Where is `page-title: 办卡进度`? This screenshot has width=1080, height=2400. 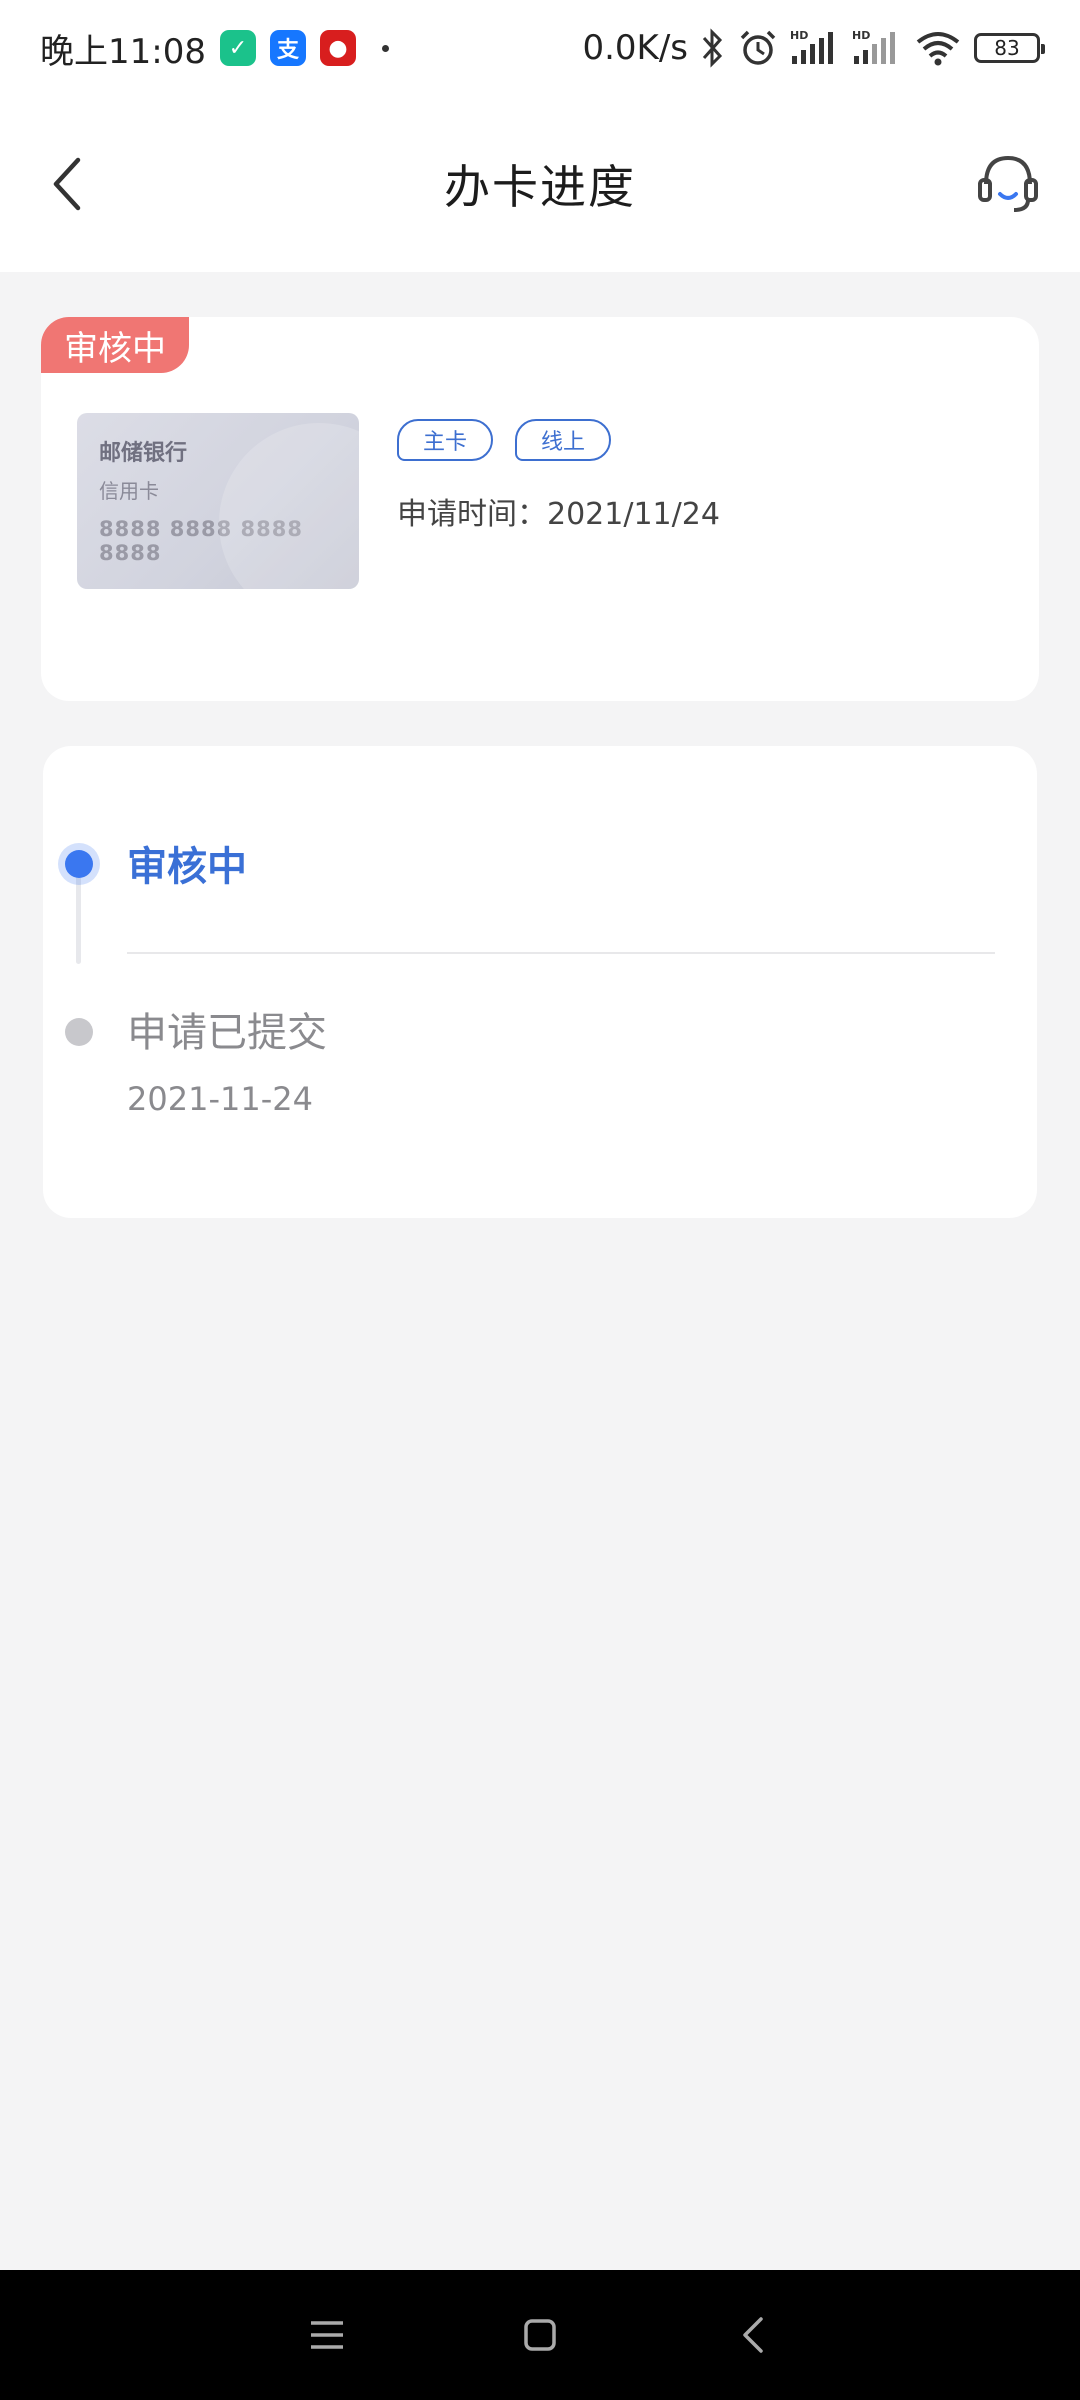 page-title: 办卡进度 is located at coordinates (540, 187).